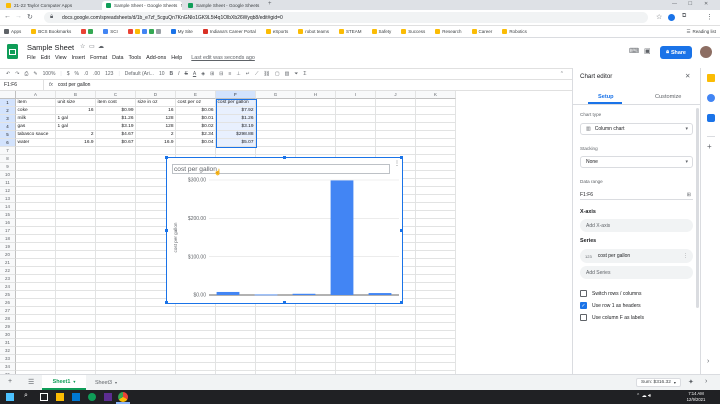  What do you see at coordinates (8, 74) in the screenshot?
I see `undo-icon: ↶` at bounding box center [8, 74].